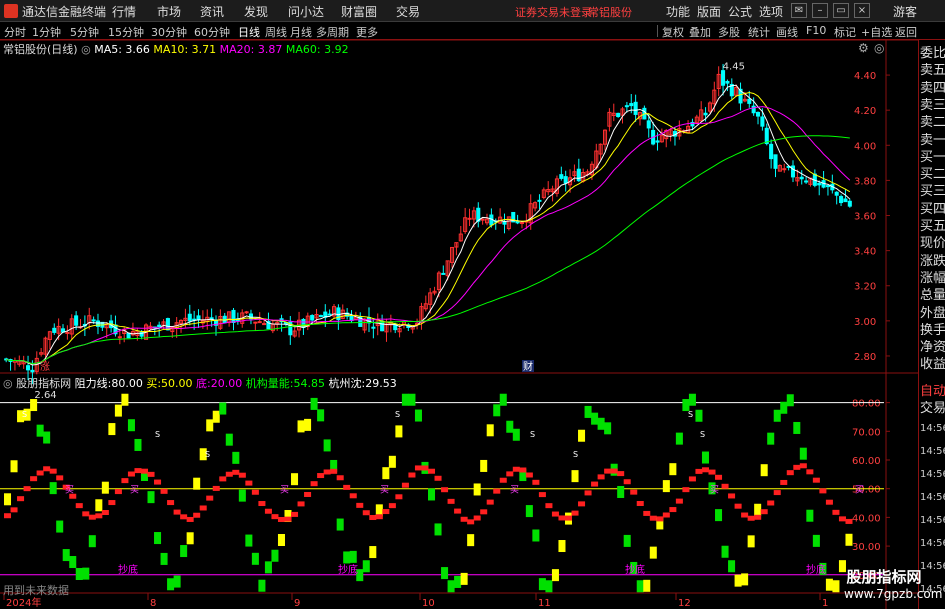 This screenshot has width=945, height=609. I want to click on menu-hangqing: 行情, so click(124, 11).